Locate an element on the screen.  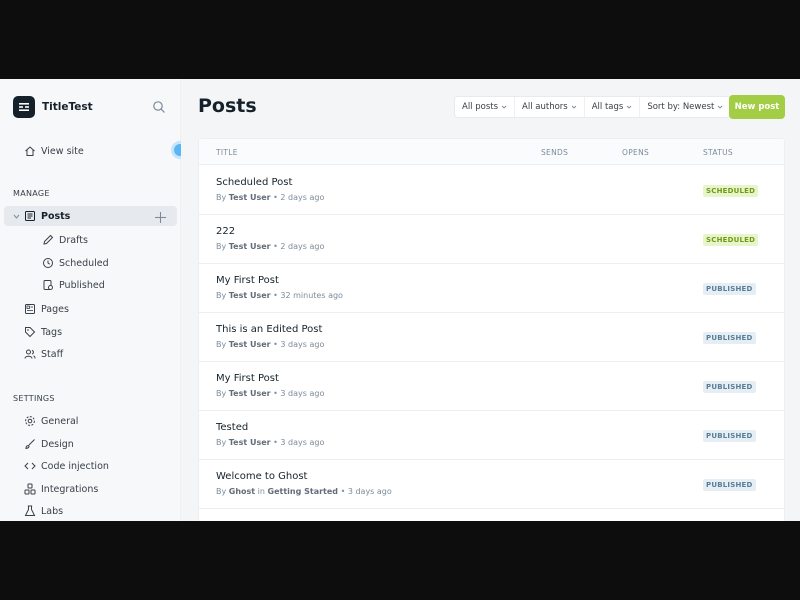
post-title: This is an Edited Post is located at coordinates (269, 329).